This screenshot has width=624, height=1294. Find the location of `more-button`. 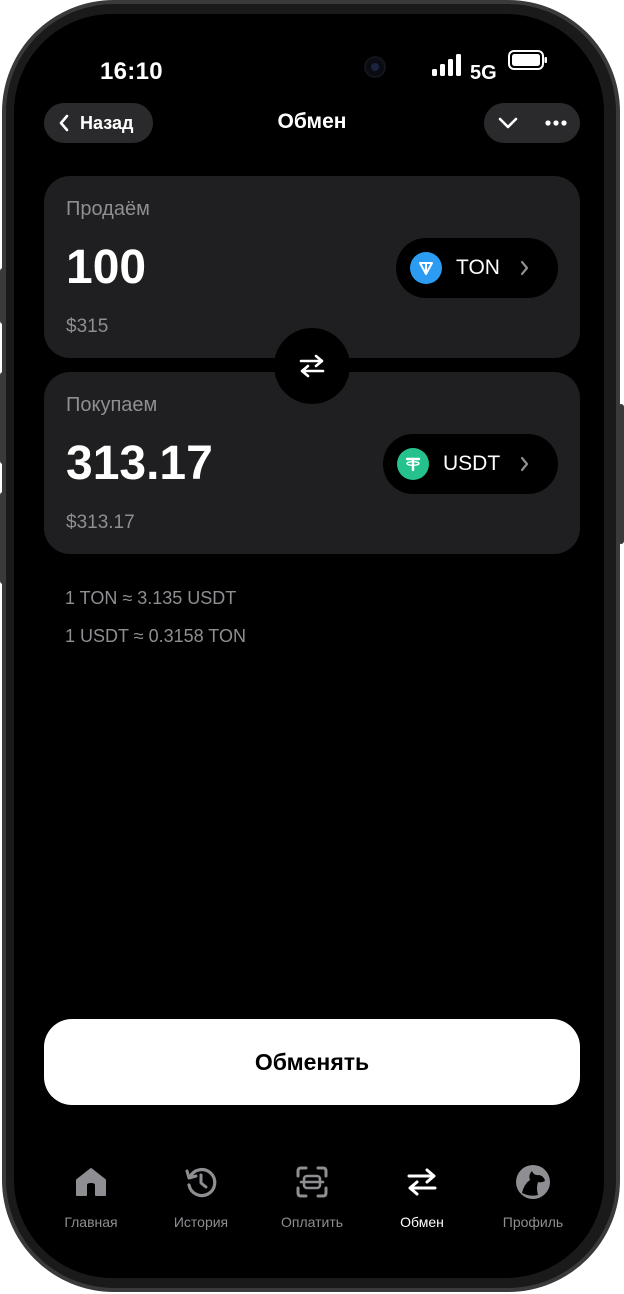

more-button is located at coordinates (556, 123).